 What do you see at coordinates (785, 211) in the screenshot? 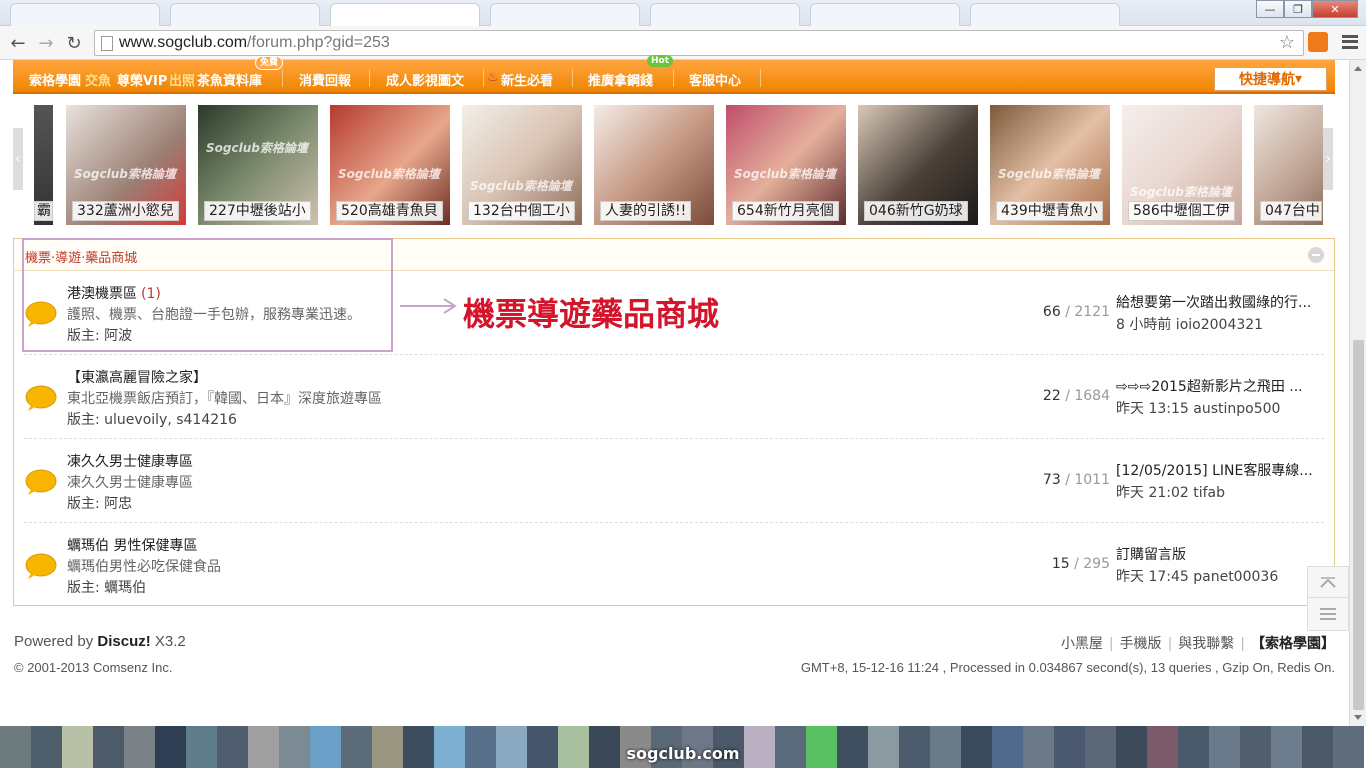
I see `thumb-caption: 654新竹月亮個` at bounding box center [785, 211].